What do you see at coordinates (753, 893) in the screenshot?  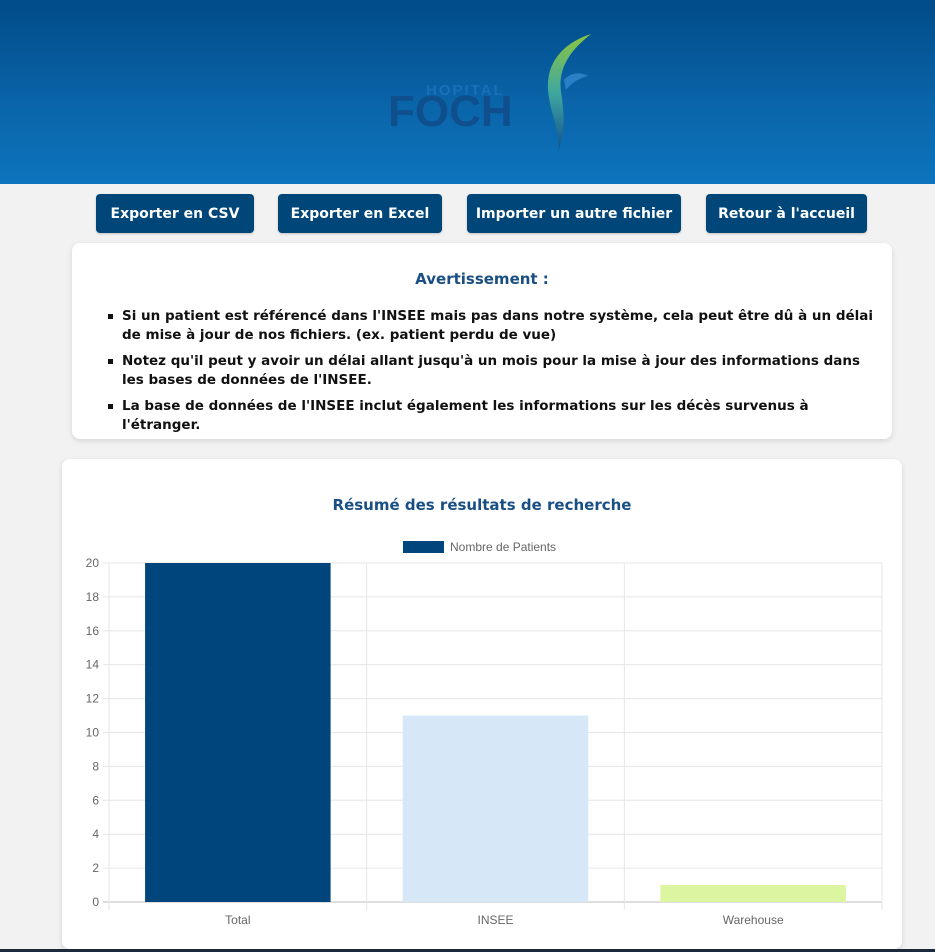 I see `bar-warehouse` at bounding box center [753, 893].